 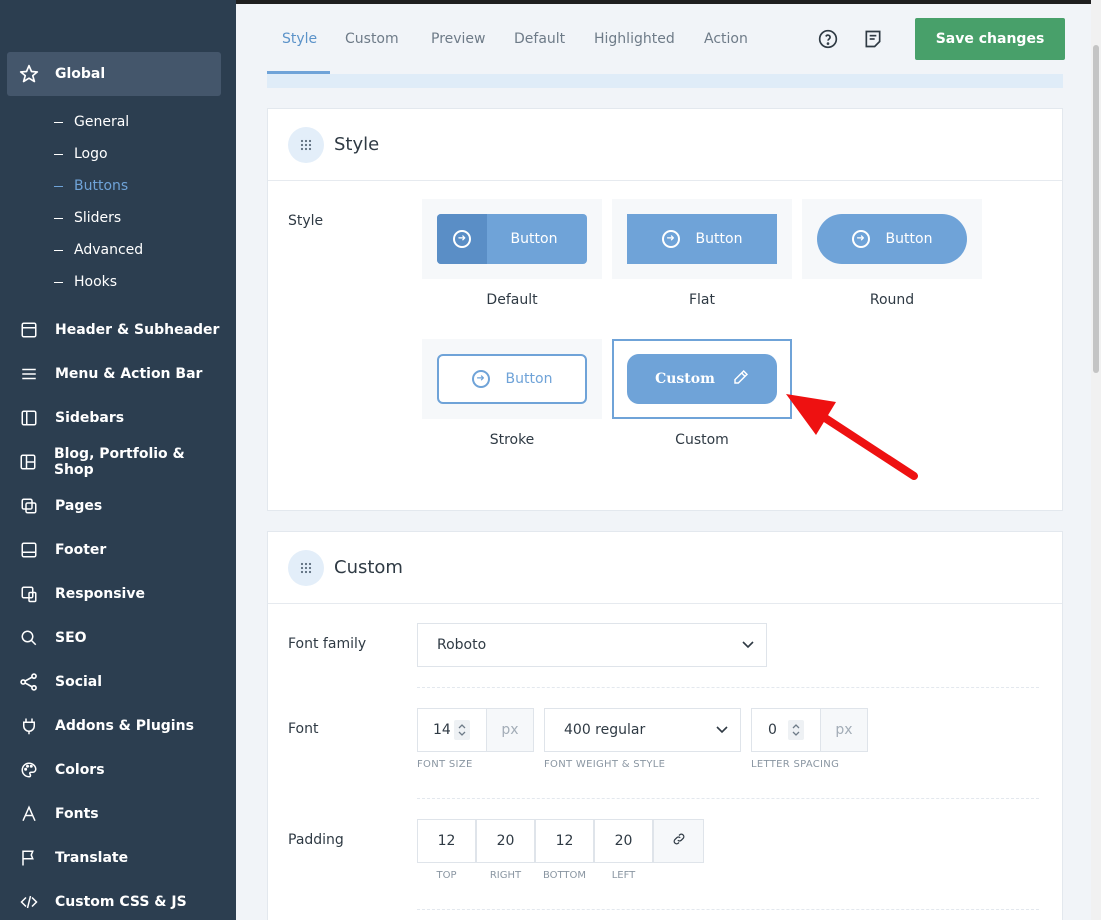 I want to click on palette-icon, so click(x=29, y=770).